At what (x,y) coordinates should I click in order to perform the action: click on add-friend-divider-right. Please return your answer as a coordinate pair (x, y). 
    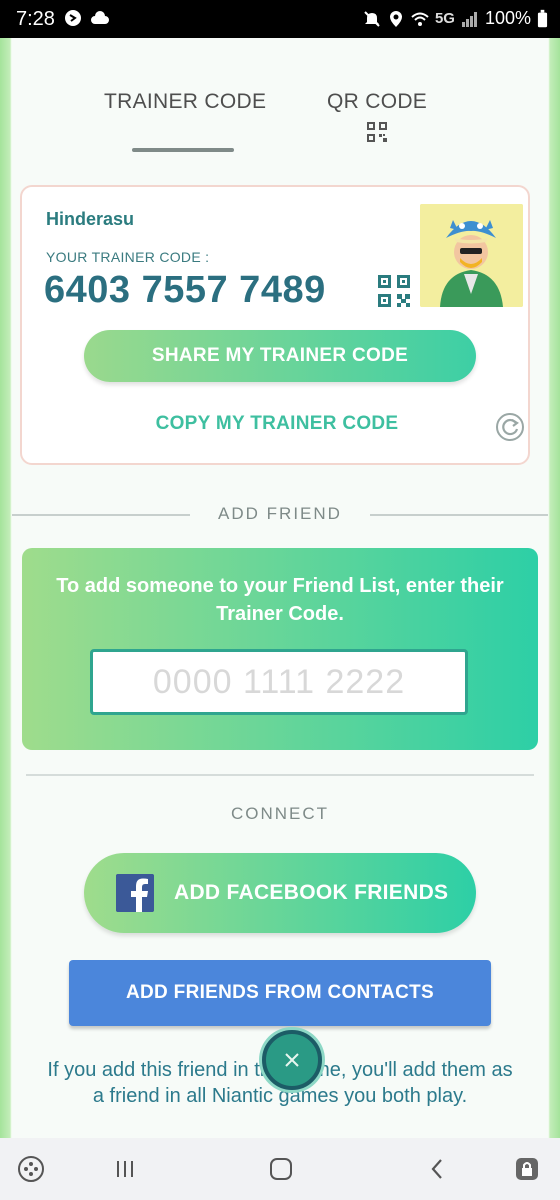
    Looking at the image, I should click on (459, 515).